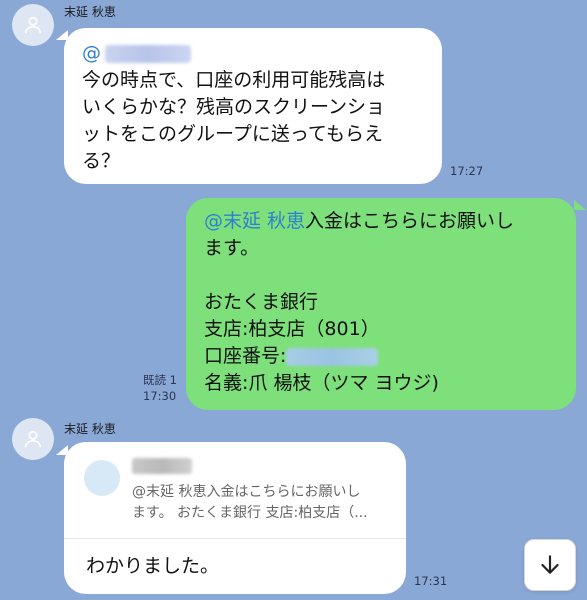  Describe the element at coordinates (162, 466) in the screenshot. I see `redacted-quote-sender` at that location.